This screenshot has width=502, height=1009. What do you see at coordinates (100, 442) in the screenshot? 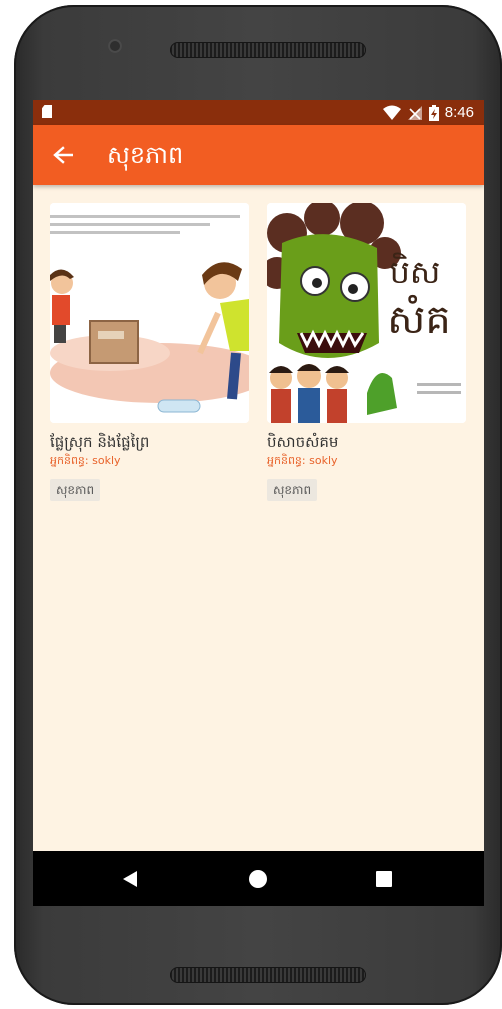
I see `book-title: ផ្លែស្រុក និងផ្លែព្រៃ` at bounding box center [100, 442].